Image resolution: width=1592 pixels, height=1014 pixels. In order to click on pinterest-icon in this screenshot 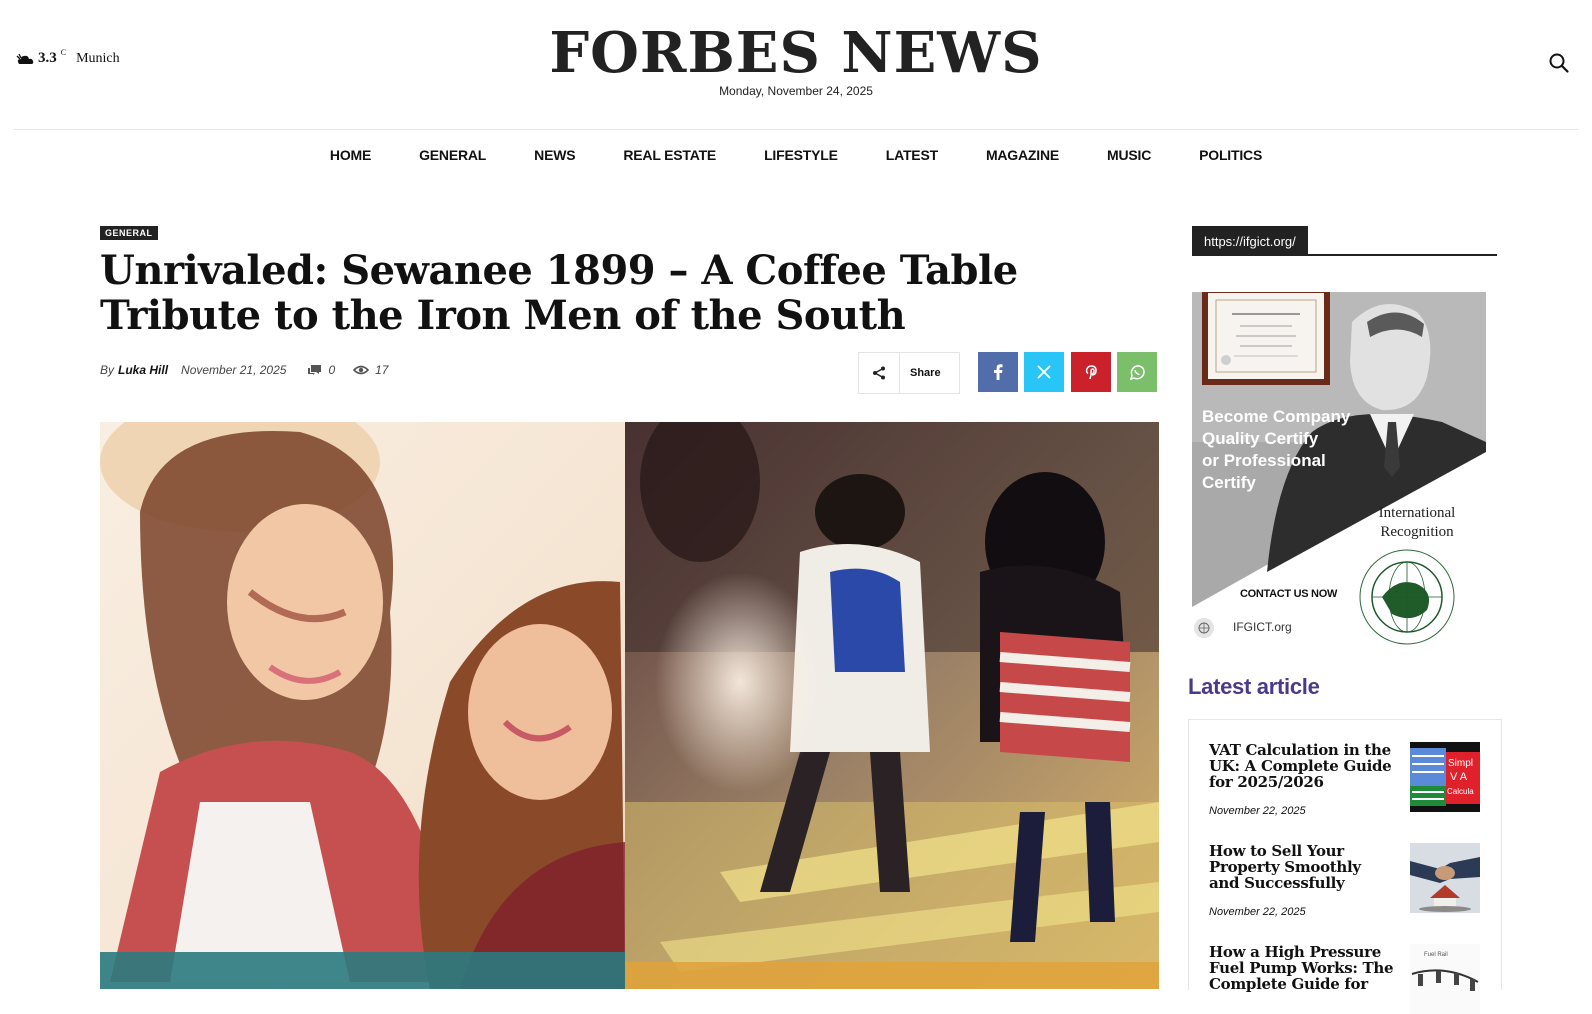, I will do `click(1091, 371)`.